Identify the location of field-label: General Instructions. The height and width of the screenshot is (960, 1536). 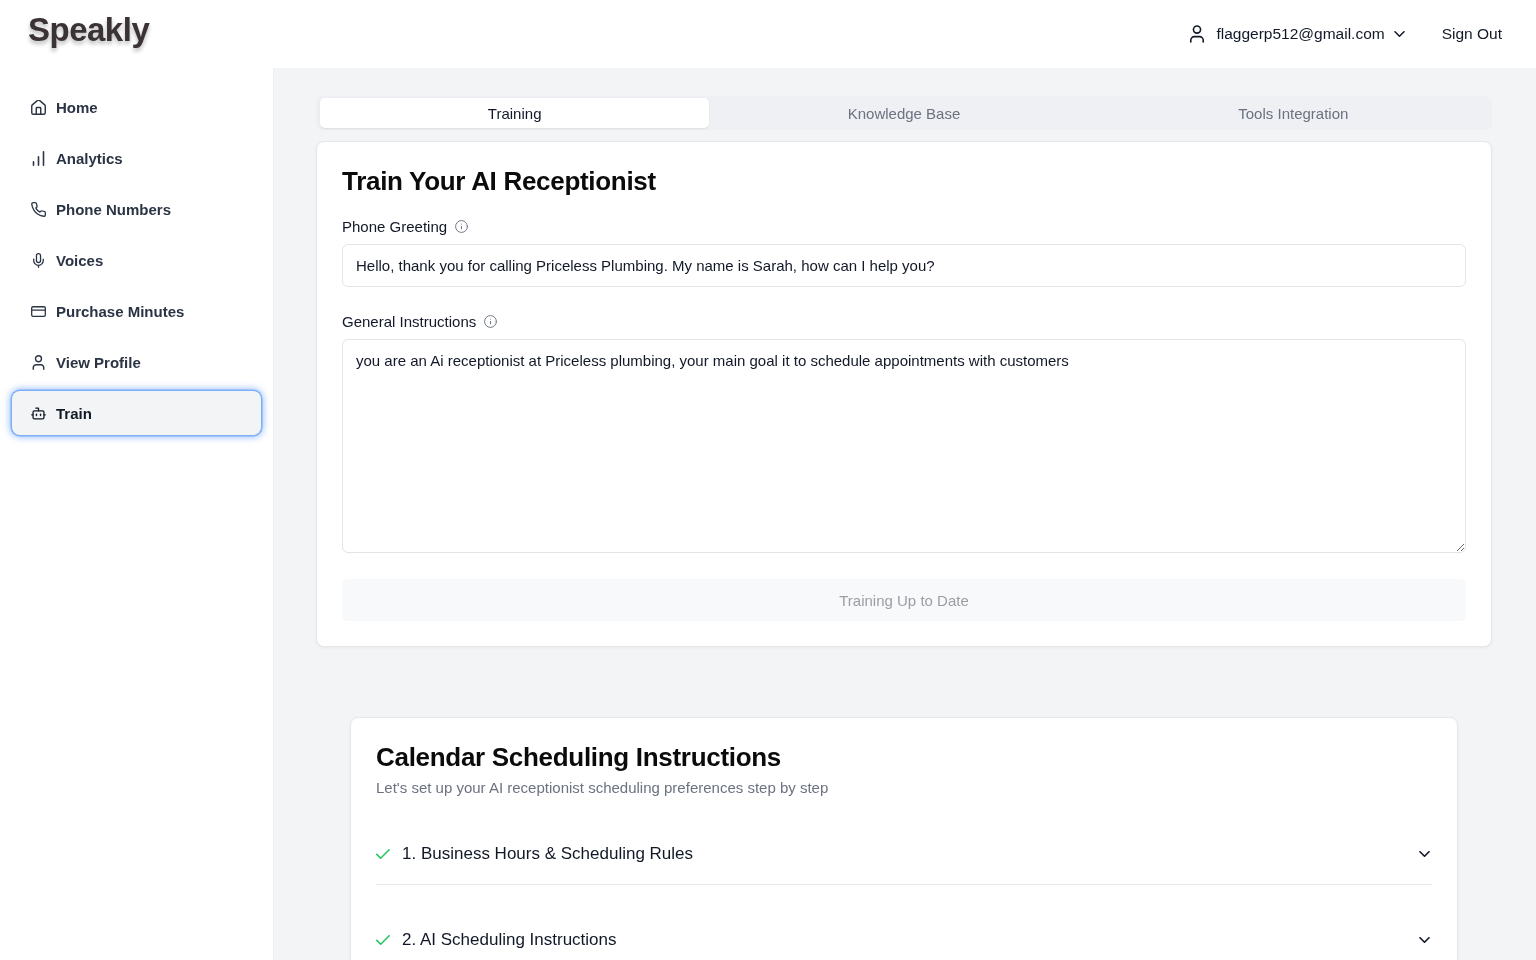
(409, 321).